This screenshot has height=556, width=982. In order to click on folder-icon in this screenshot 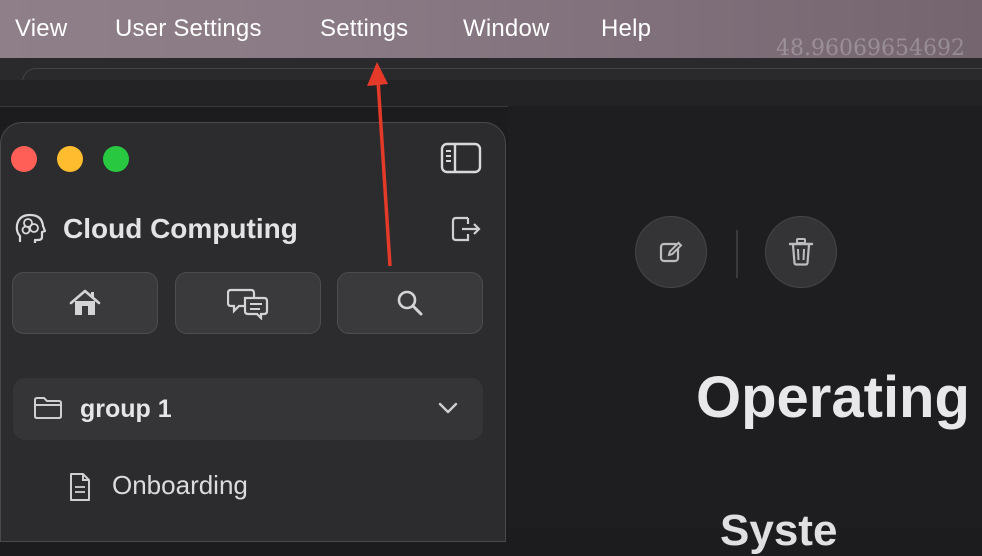, I will do `click(48, 408)`.